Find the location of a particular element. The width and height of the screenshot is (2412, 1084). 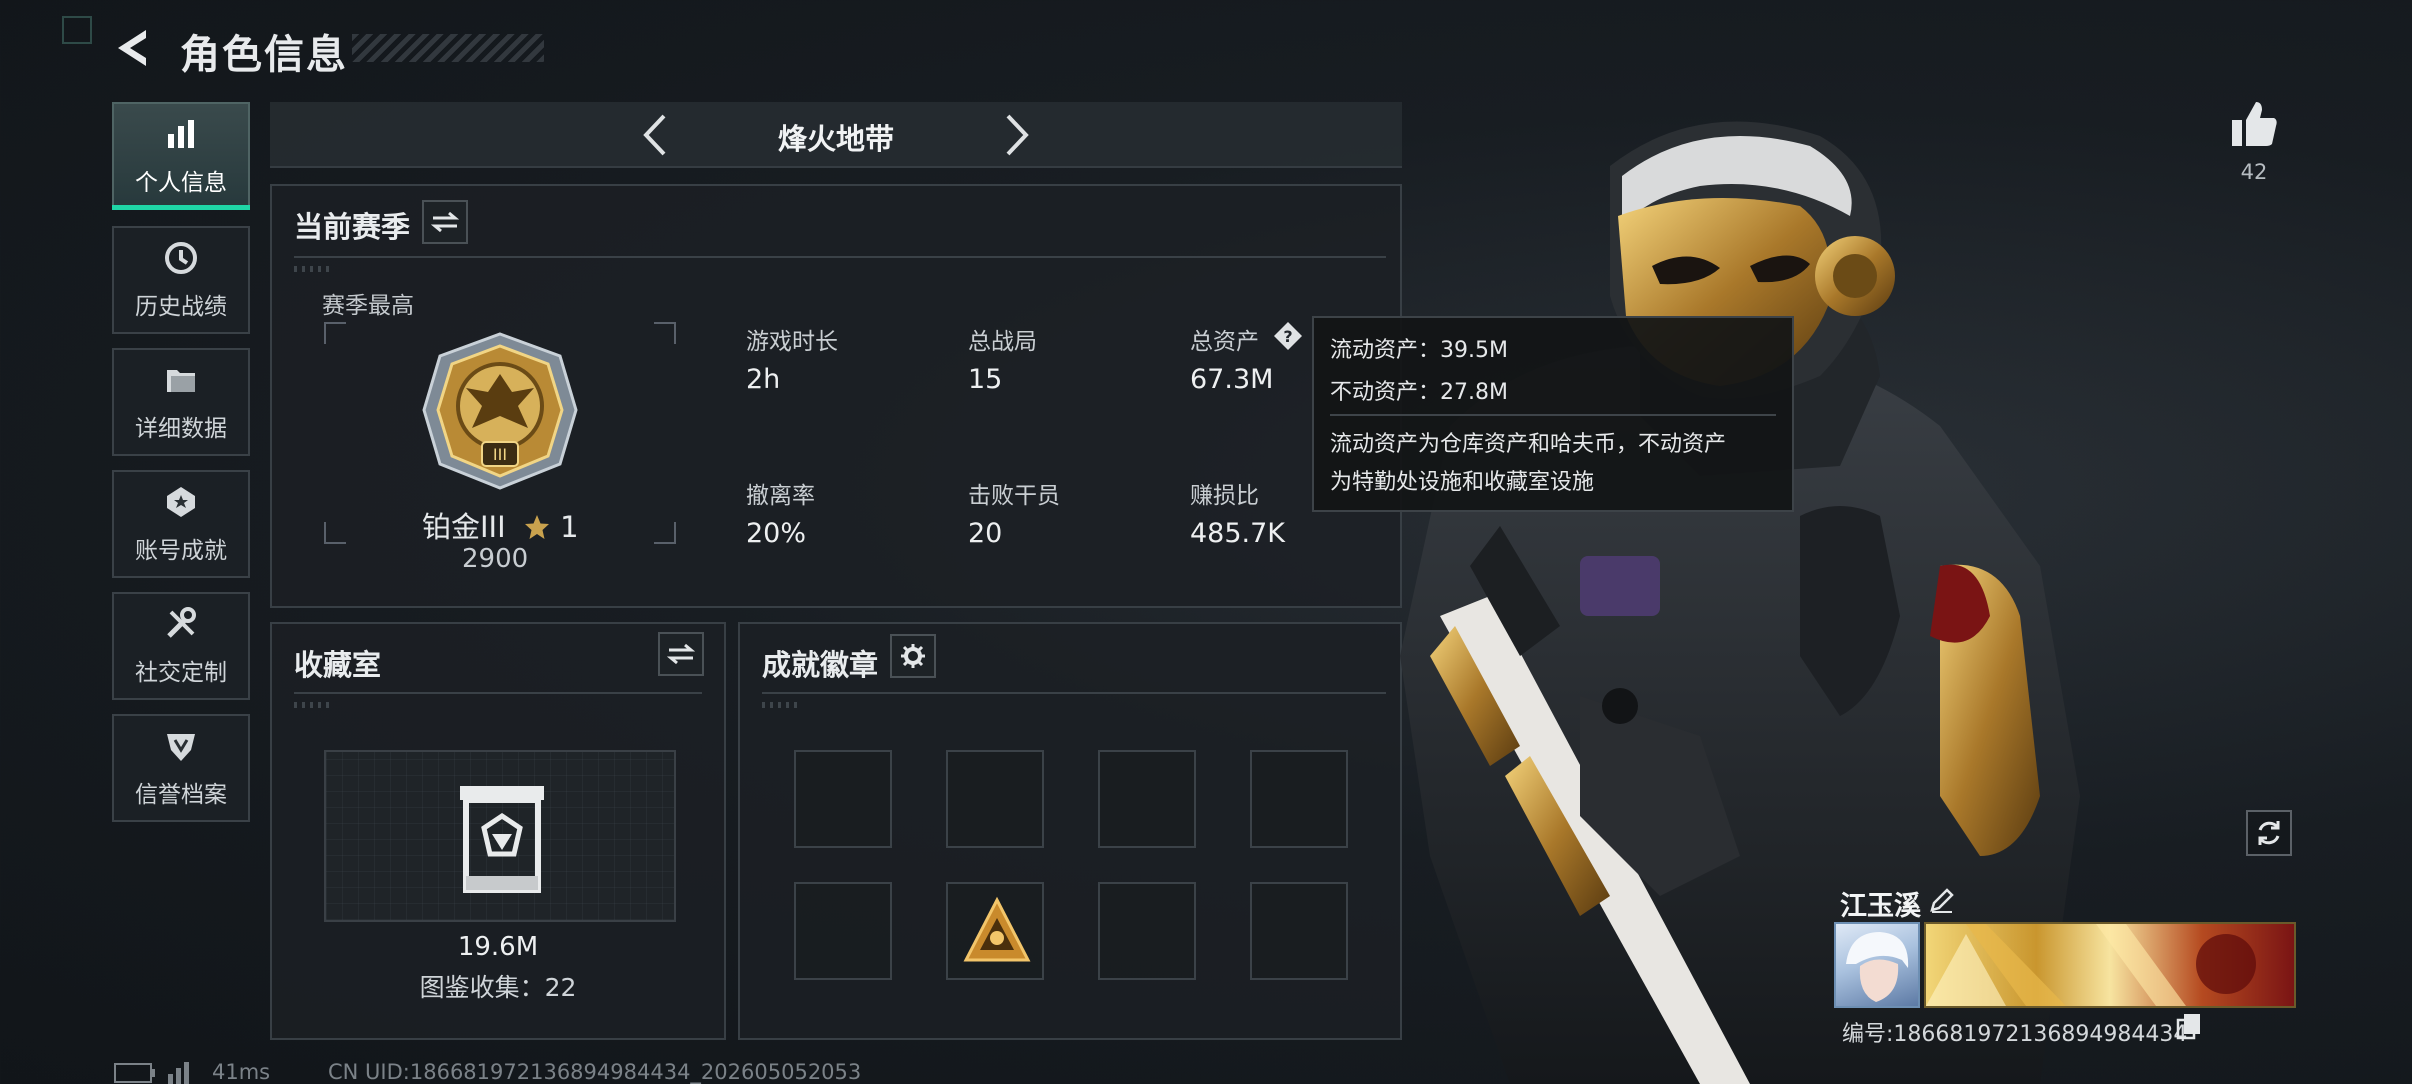

copy-icon is located at coordinates (2188, 1027).